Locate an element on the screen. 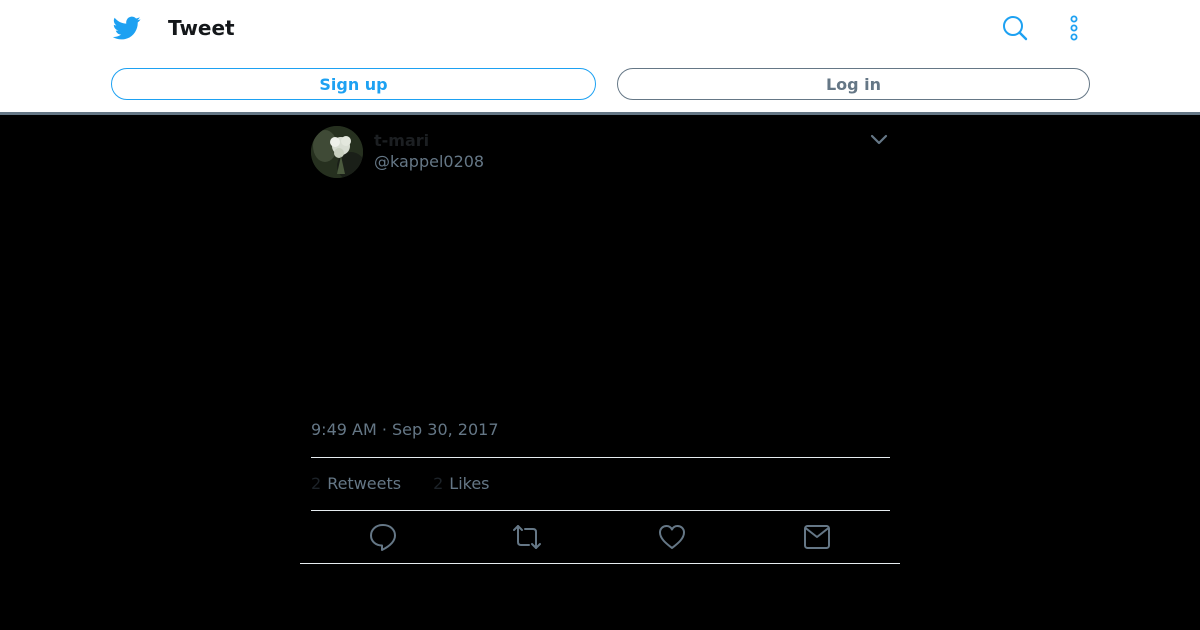 The image size is (1200, 630). likes-label: Likes is located at coordinates (469, 483).